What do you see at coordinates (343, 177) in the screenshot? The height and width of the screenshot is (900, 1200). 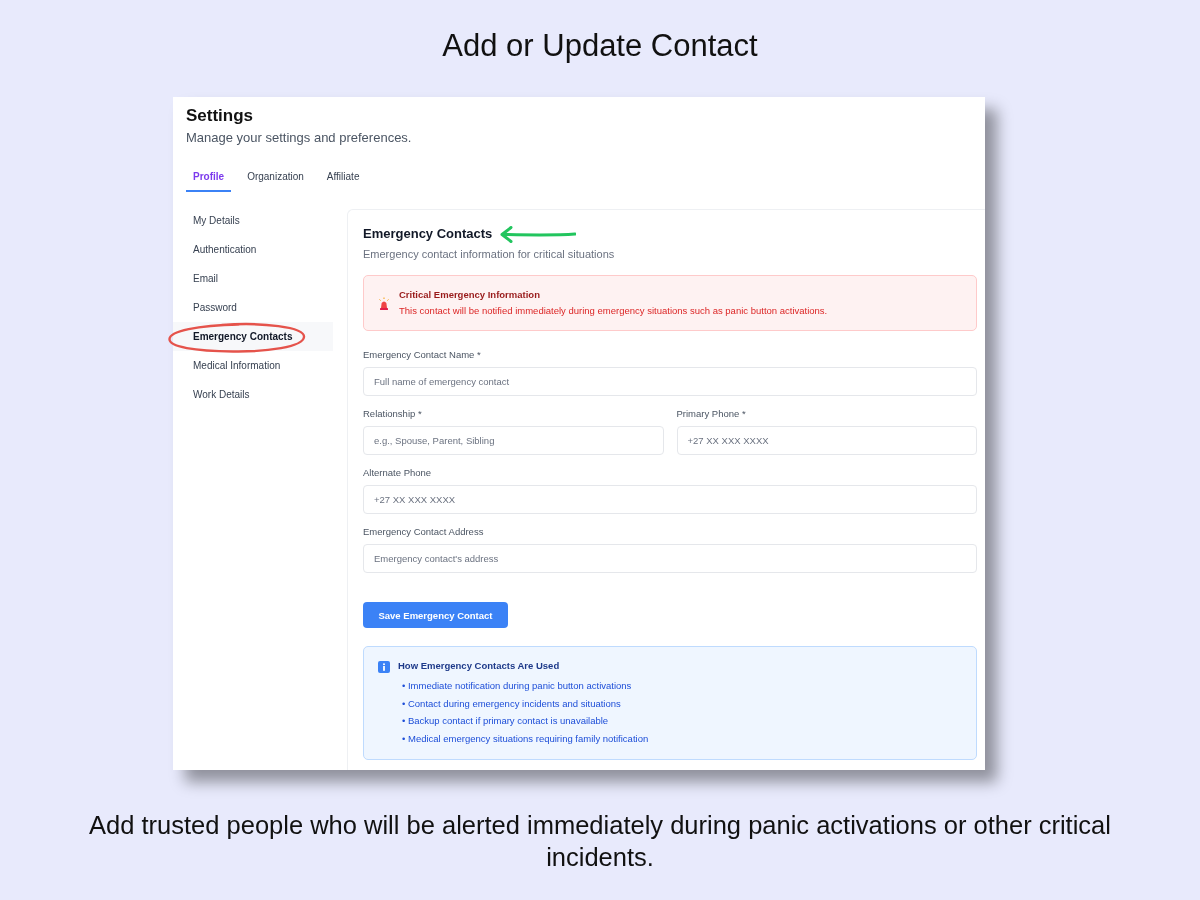 I see `tab: Affiliate` at bounding box center [343, 177].